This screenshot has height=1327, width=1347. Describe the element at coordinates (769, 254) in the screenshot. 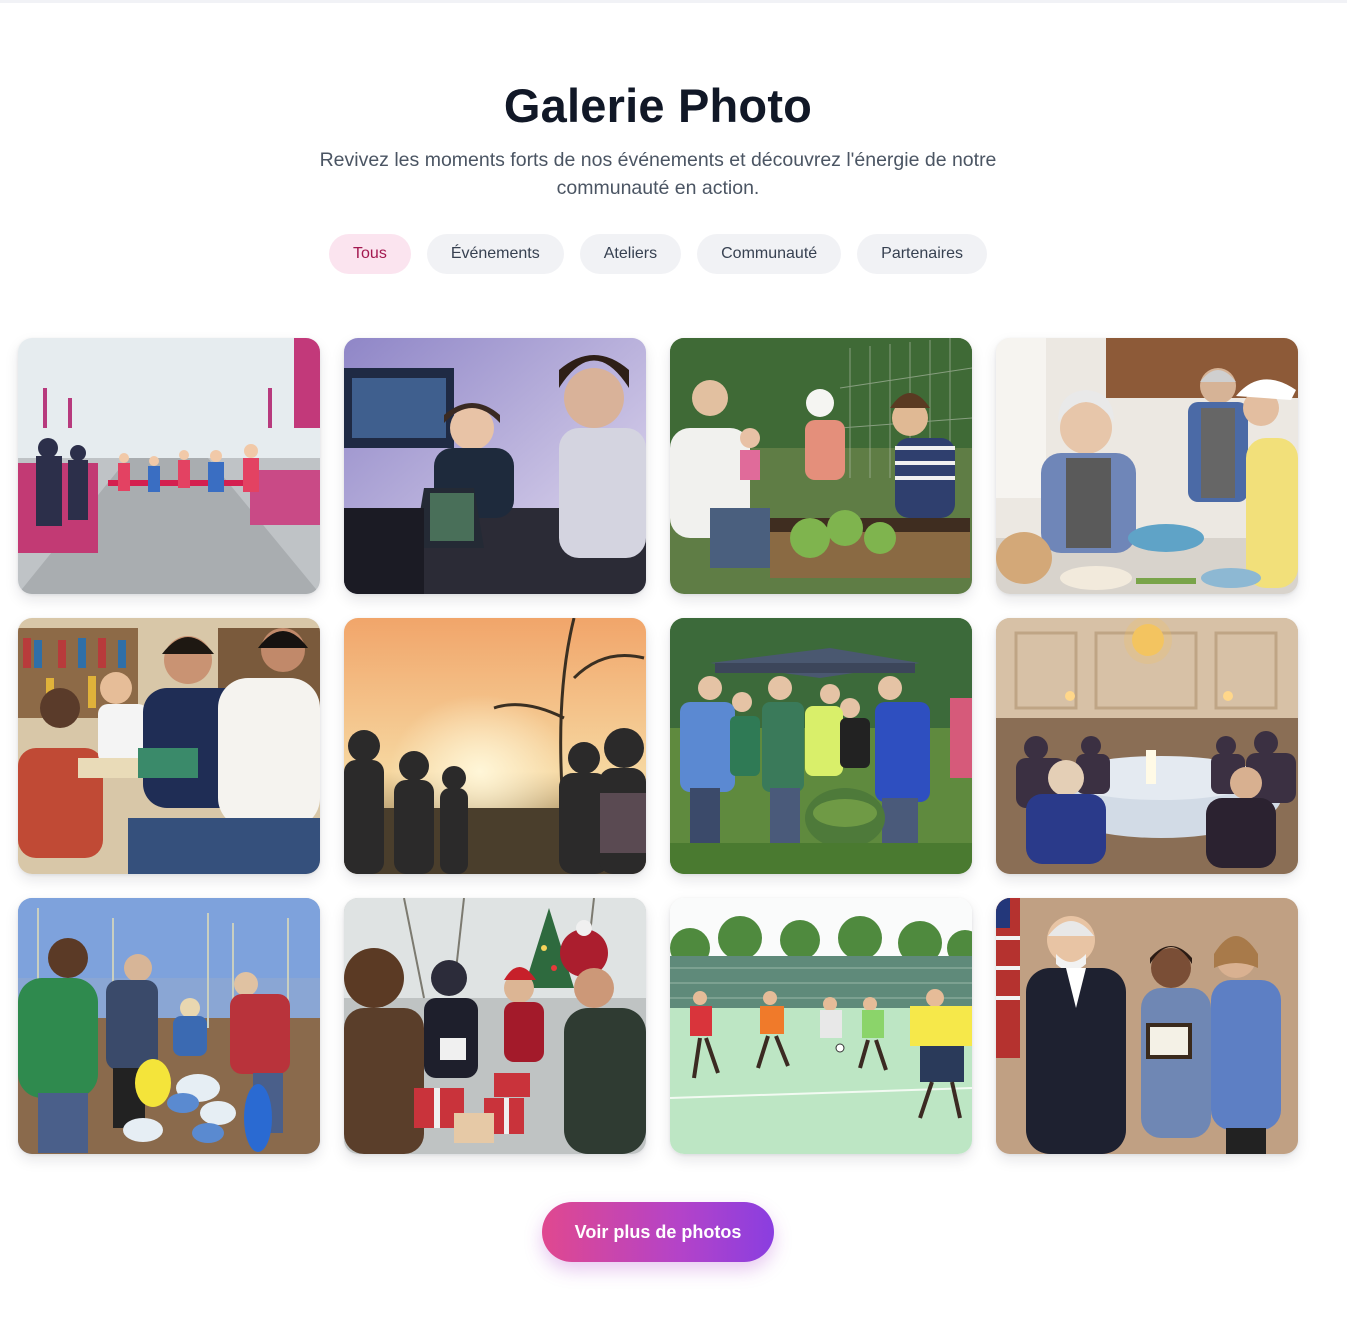

I see `filter-communaute: Communauté` at that location.